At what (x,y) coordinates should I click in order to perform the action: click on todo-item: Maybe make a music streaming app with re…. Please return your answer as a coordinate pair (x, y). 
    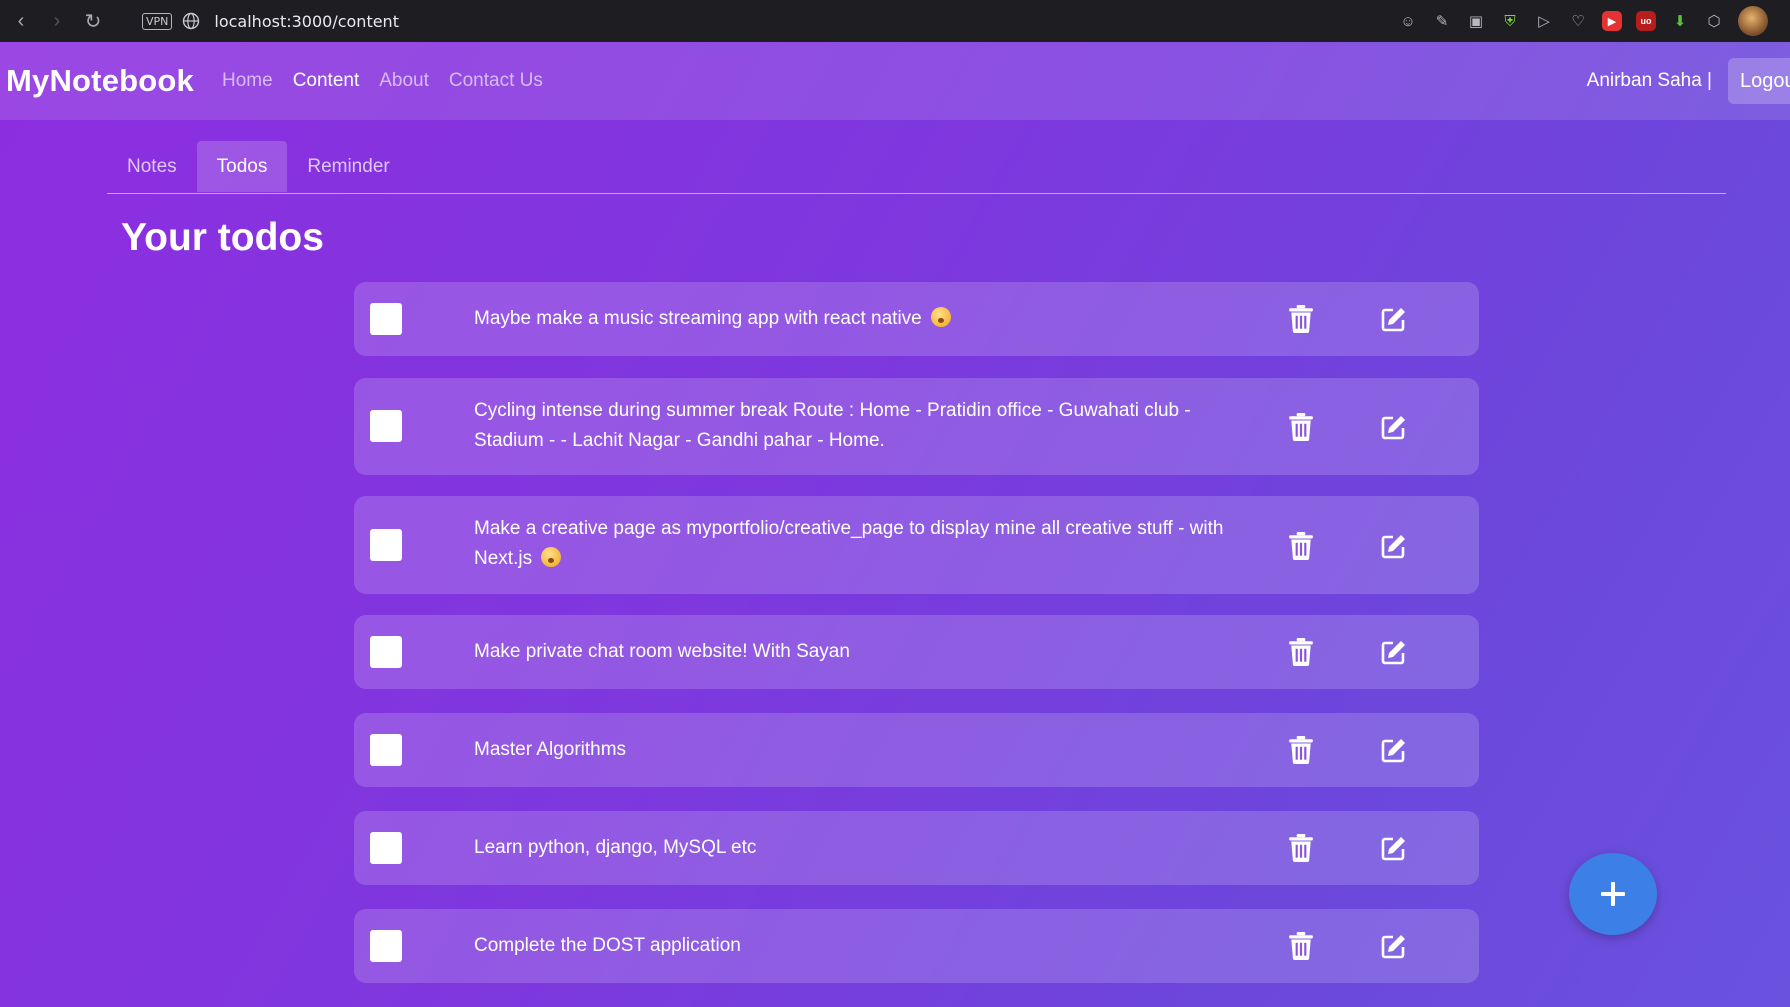
    Looking at the image, I should click on (916, 319).